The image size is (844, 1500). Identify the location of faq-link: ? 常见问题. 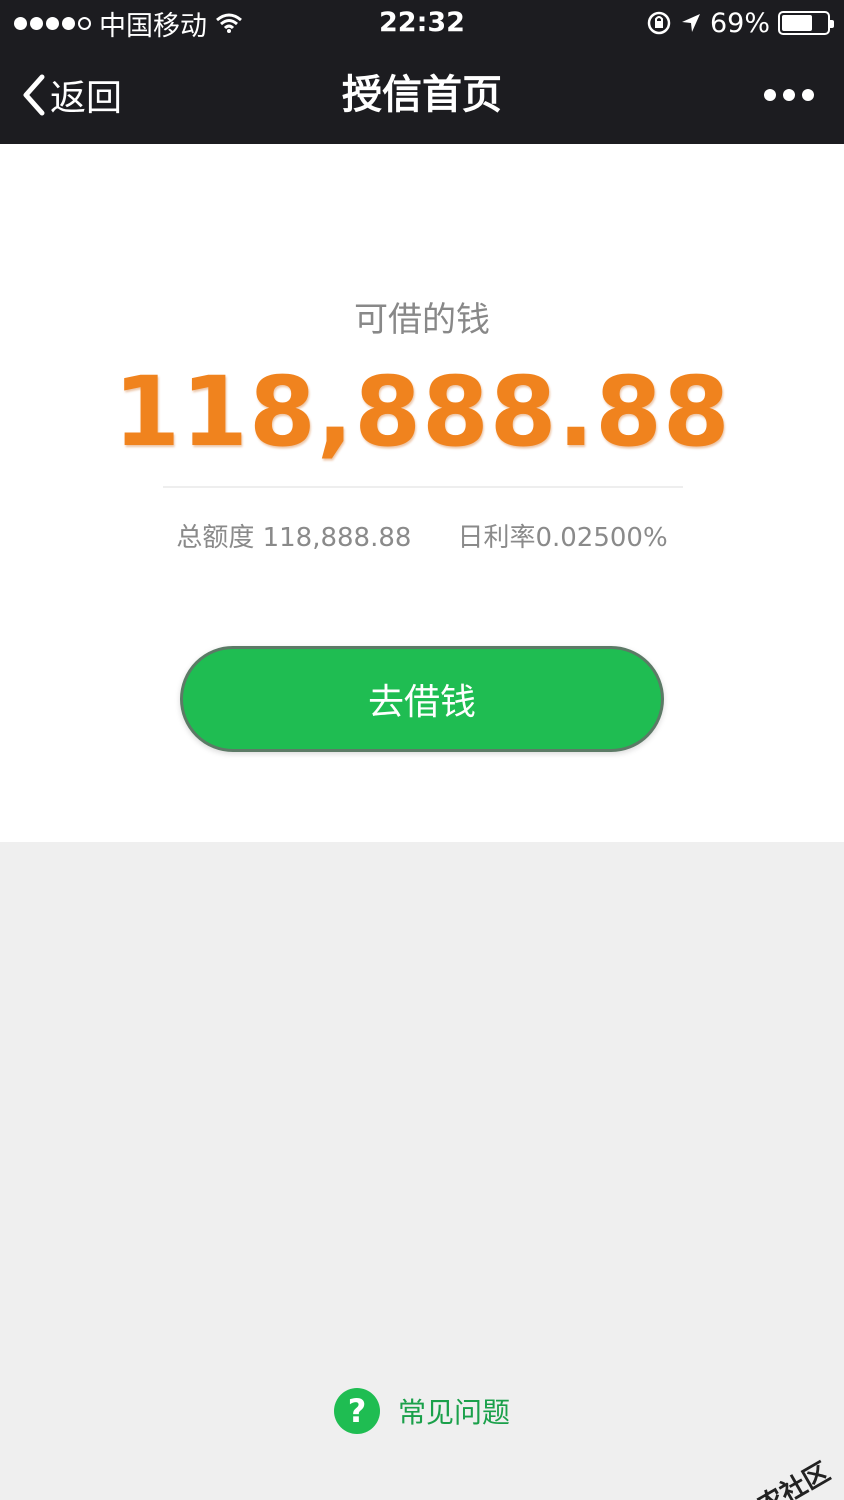
(422, 1411).